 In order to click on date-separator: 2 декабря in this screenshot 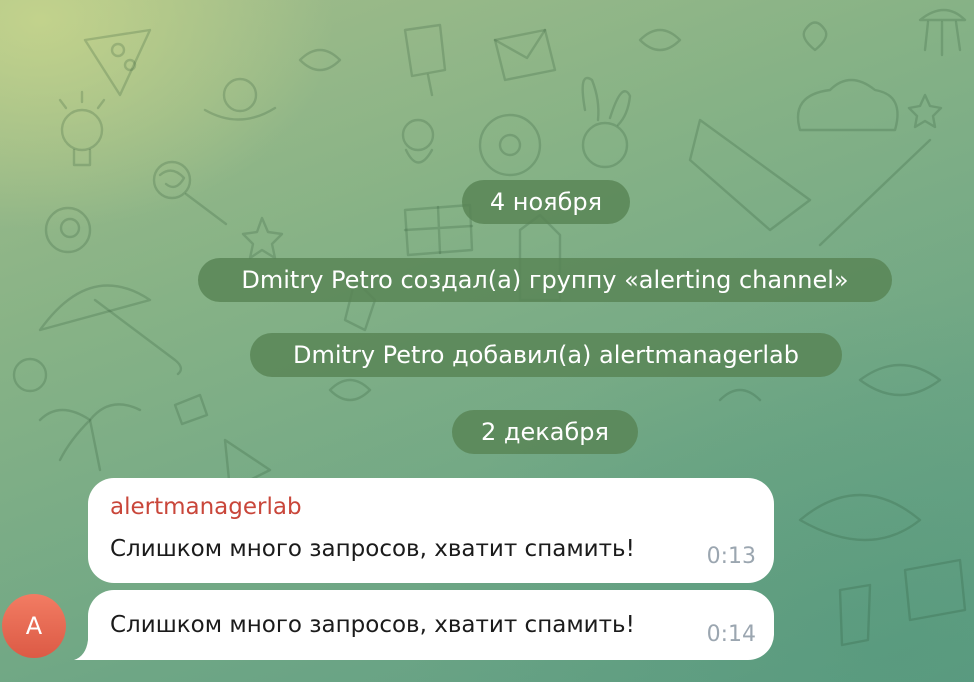, I will do `click(545, 432)`.